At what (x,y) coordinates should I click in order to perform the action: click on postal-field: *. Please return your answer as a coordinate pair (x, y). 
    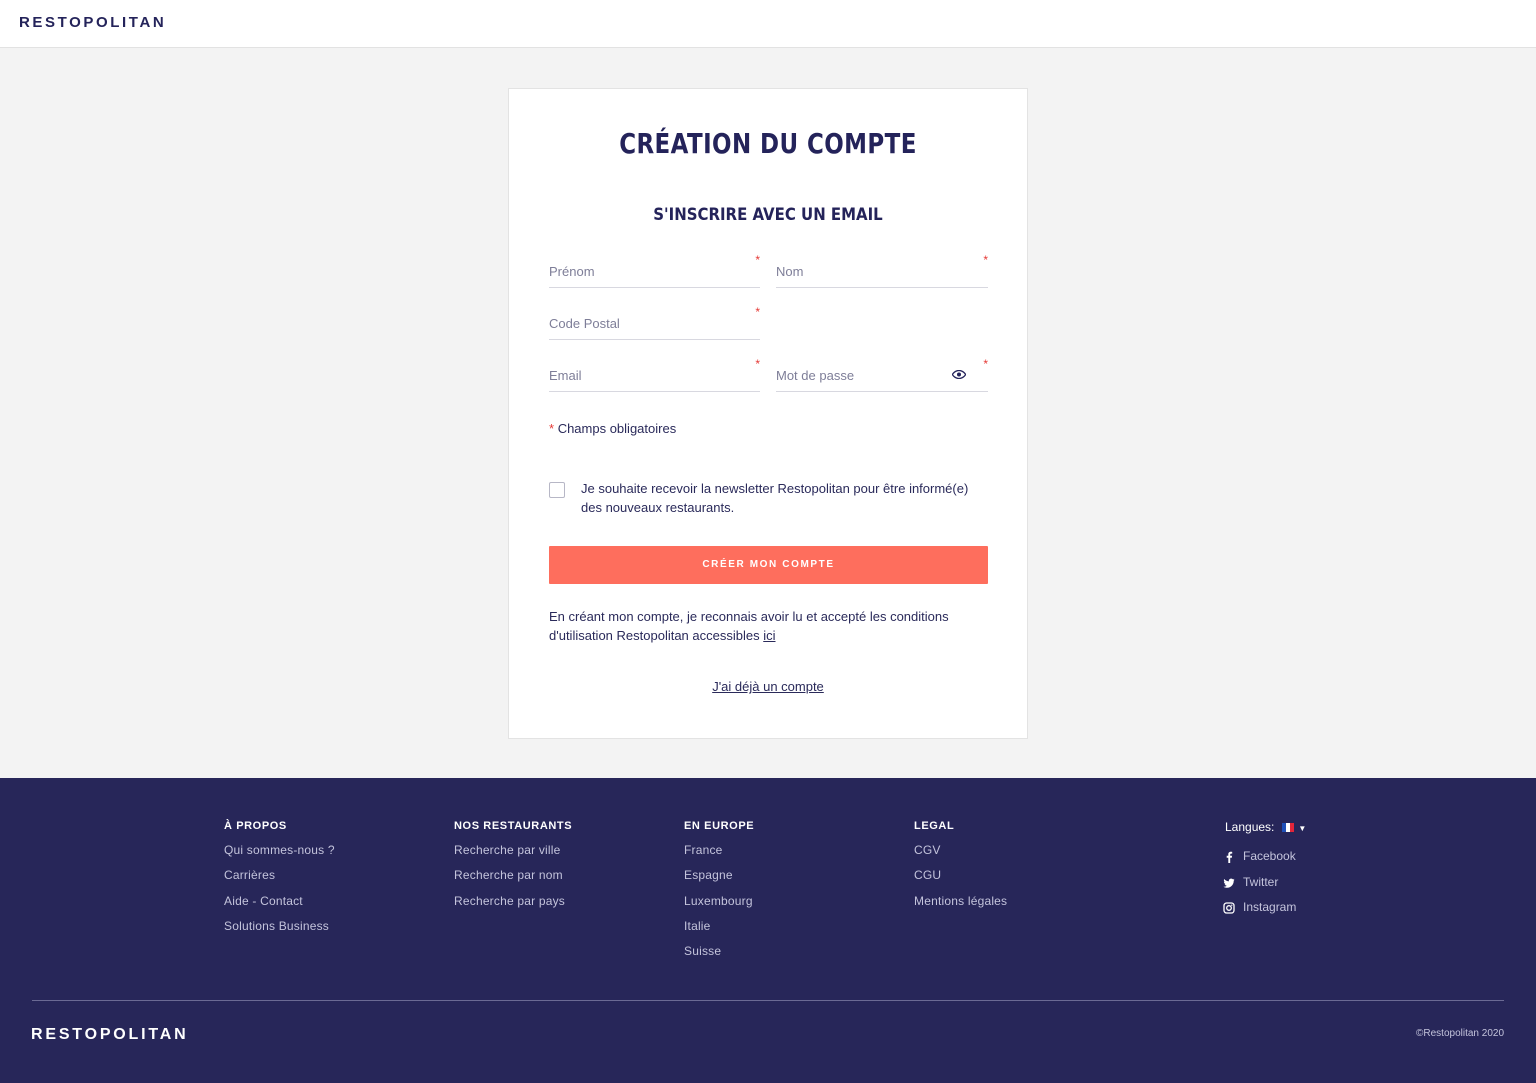
    Looking at the image, I should click on (654, 322).